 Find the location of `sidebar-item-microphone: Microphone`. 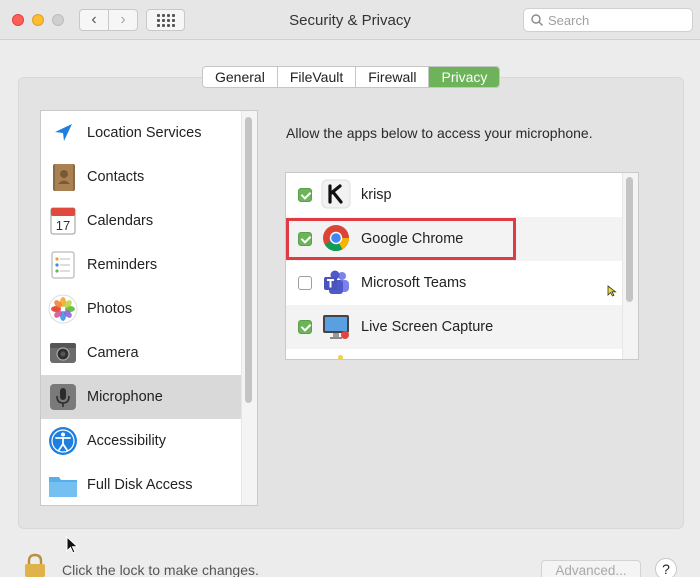

sidebar-item-microphone: Microphone is located at coordinates (142, 397).